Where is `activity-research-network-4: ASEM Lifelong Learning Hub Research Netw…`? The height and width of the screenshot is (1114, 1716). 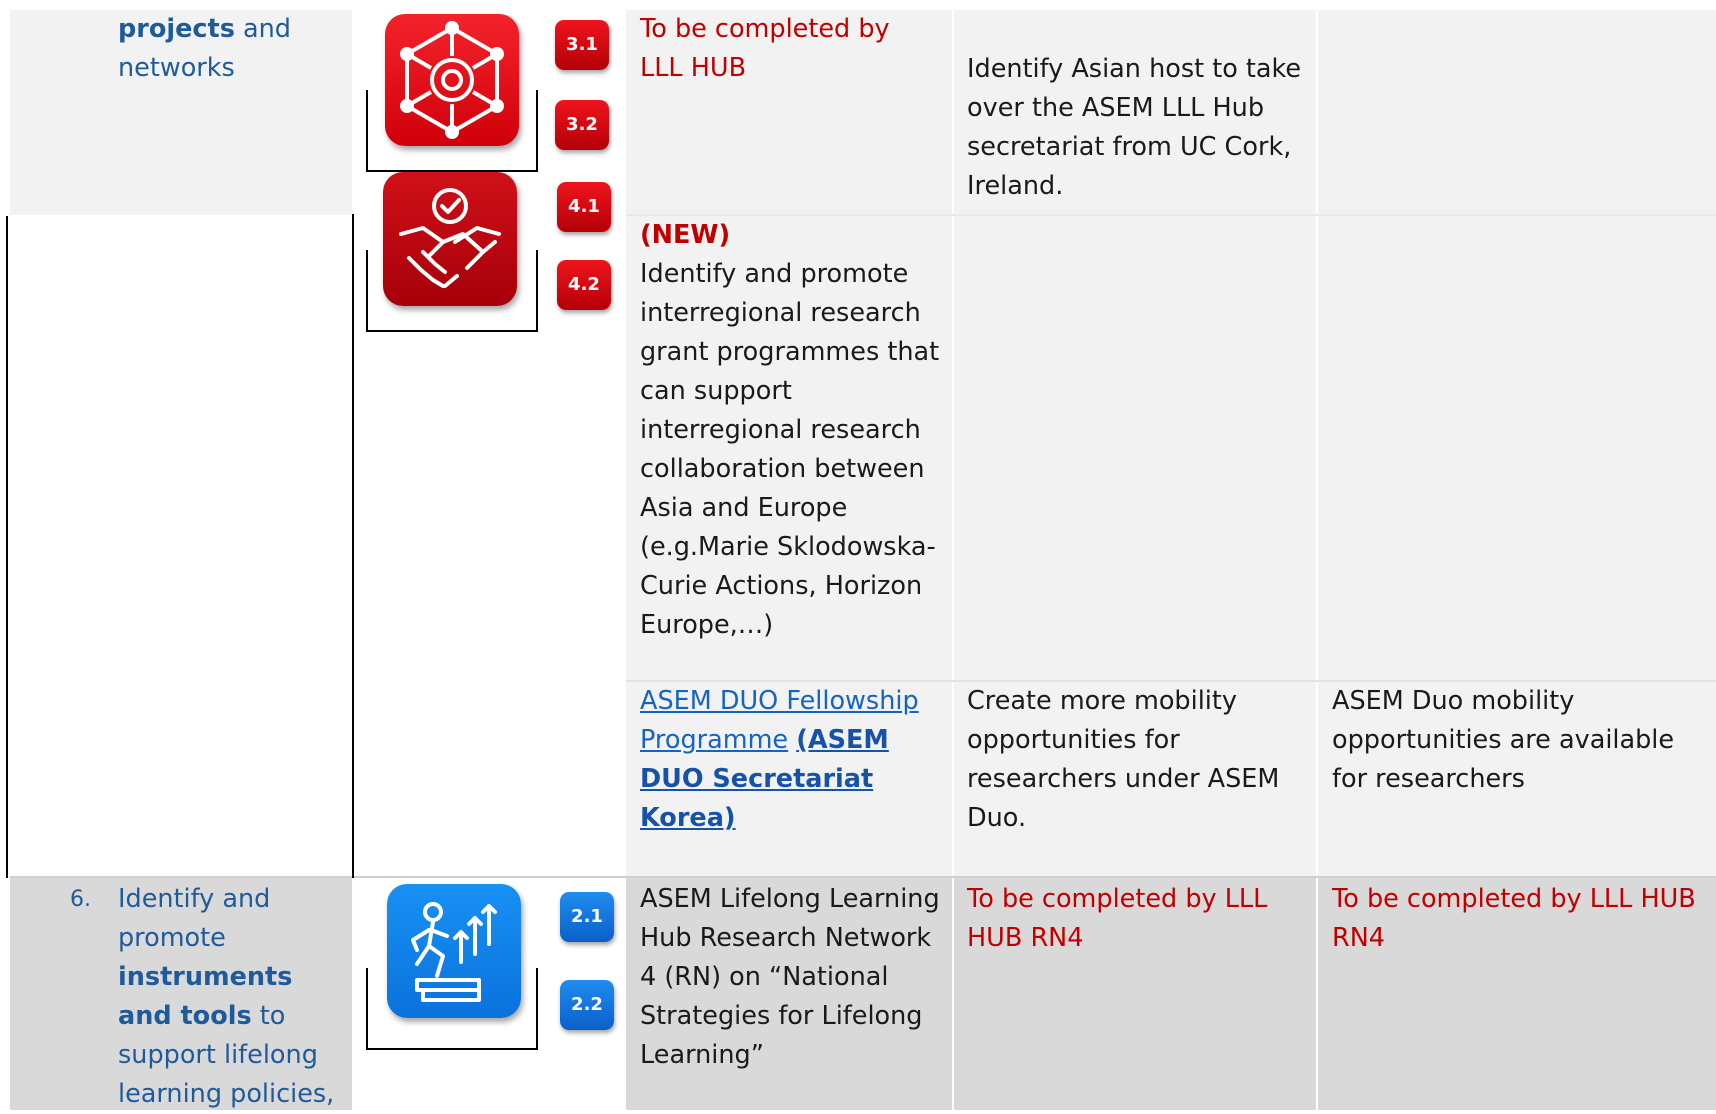
activity-research-network-4: ASEM Lifelong Learning Hub Research Netw… is located at coordinates (790, 977).